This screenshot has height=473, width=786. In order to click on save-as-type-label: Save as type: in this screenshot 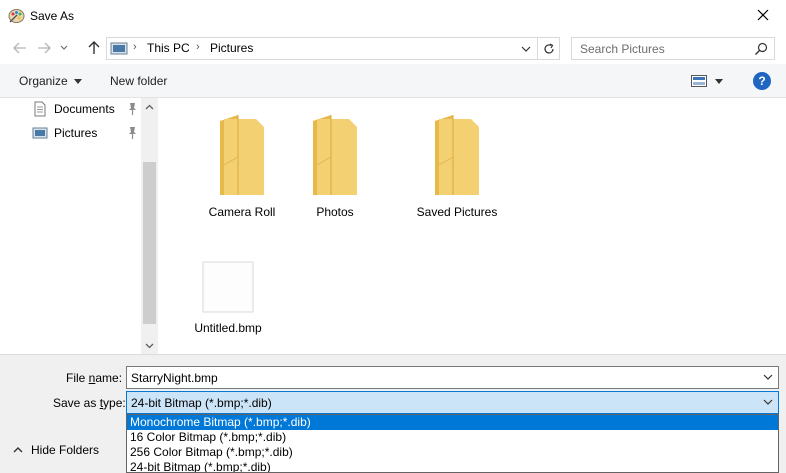, I will do `click(89, 403)`.